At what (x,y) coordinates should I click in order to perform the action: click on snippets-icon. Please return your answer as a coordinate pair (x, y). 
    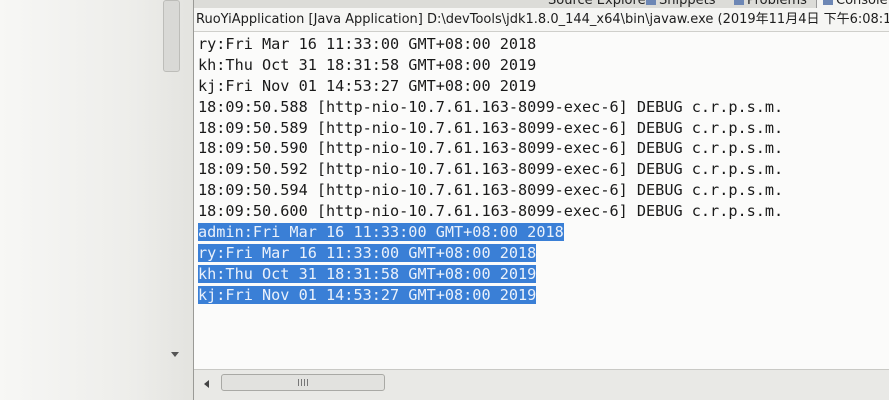
    Looking at the image, I should click on (651, 2).